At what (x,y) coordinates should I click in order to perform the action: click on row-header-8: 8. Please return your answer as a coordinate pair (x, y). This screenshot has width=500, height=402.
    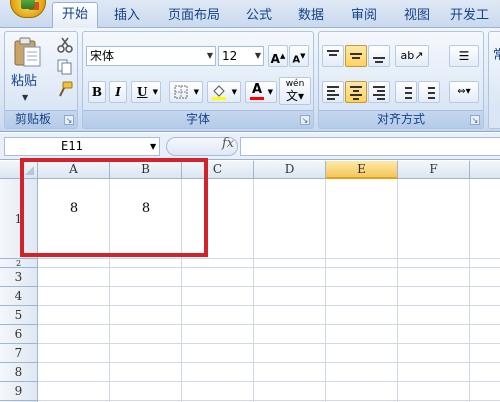
    Looking at the image, I should click on (19, 372).